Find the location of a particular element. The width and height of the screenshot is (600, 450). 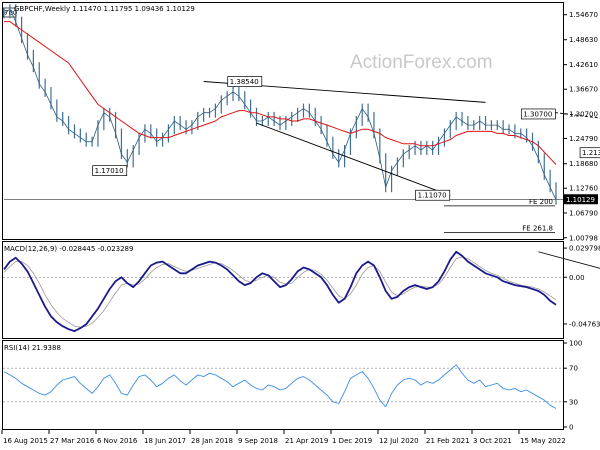

fe-label: FE 261.8 is located at coordinates (537, 228).